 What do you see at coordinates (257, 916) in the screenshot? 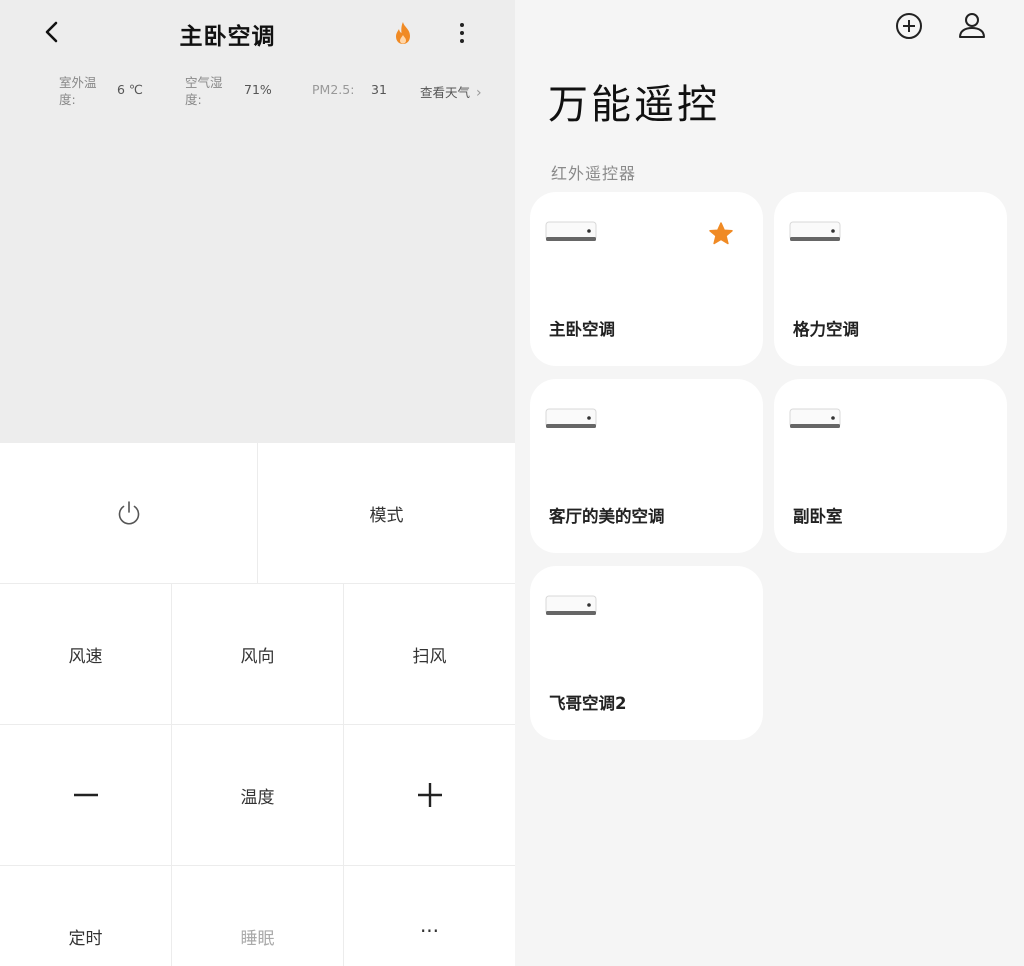
I see `sleep-button: 睡眠` at bounding box center [257, 916].